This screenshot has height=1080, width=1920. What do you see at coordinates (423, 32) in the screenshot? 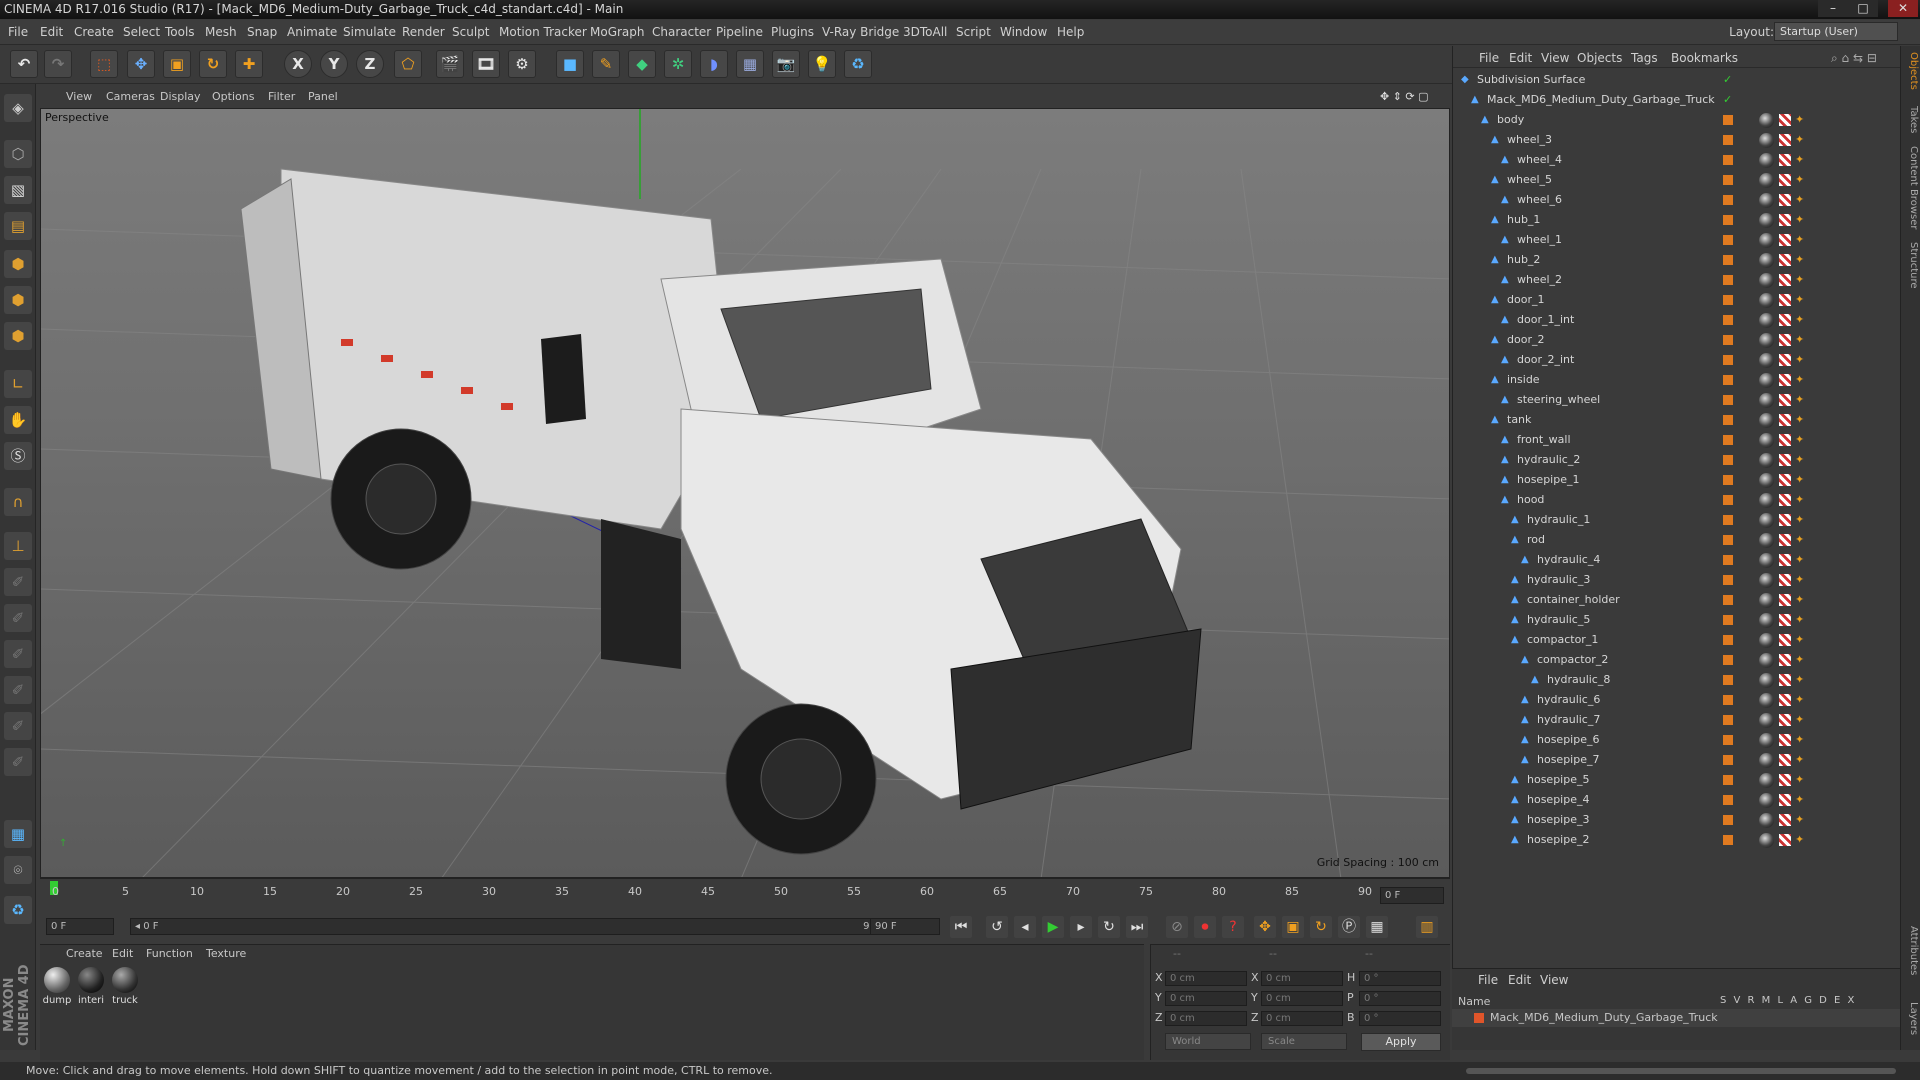
I see `menu-render: Render` at bounding box center [423, 32].